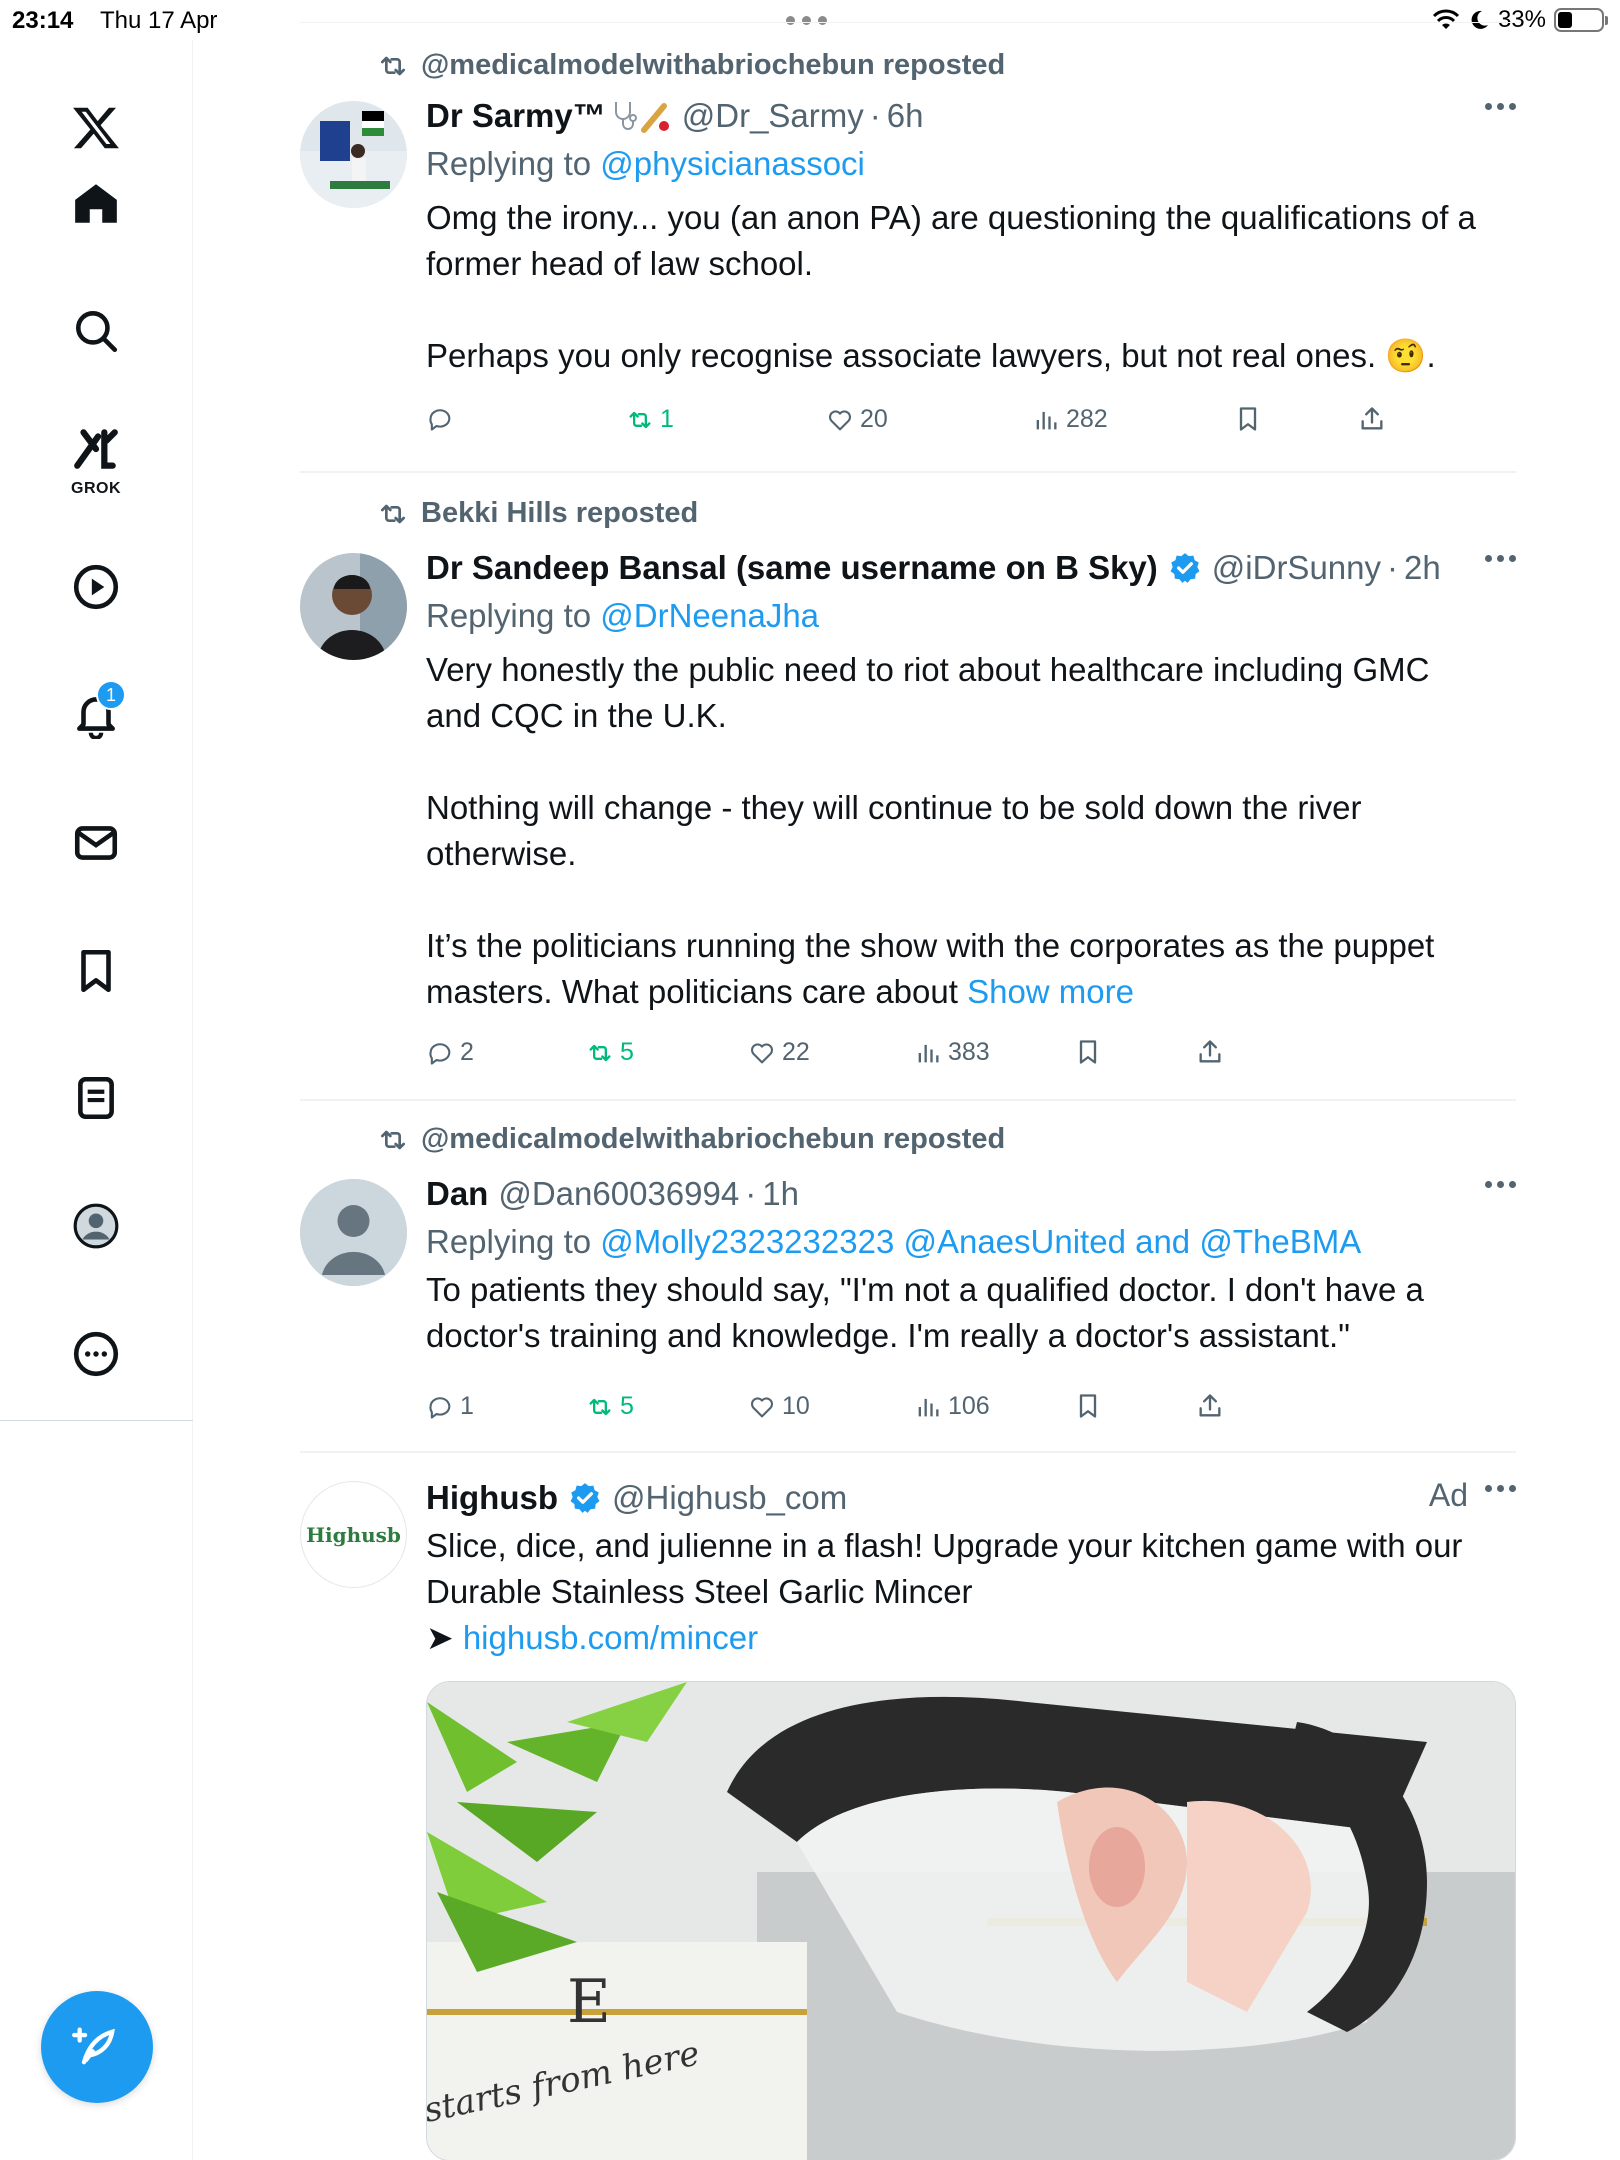 The image size is (1620, 2160). I want to click on compose-post-button, so click(97, 2047).